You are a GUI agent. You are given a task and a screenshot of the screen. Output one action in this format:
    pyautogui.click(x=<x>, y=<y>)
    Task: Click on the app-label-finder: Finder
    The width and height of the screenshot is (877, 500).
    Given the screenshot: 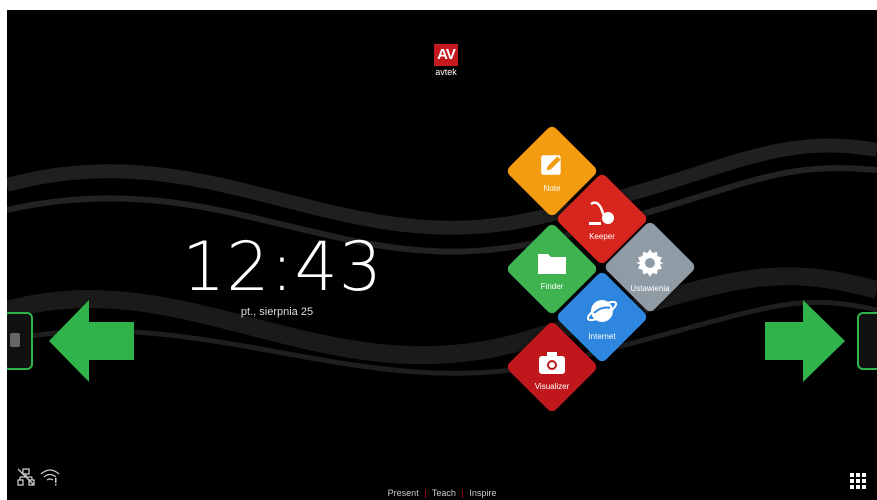 What is the action you would take?
    pyautogui.click(x=552, y=286)
    